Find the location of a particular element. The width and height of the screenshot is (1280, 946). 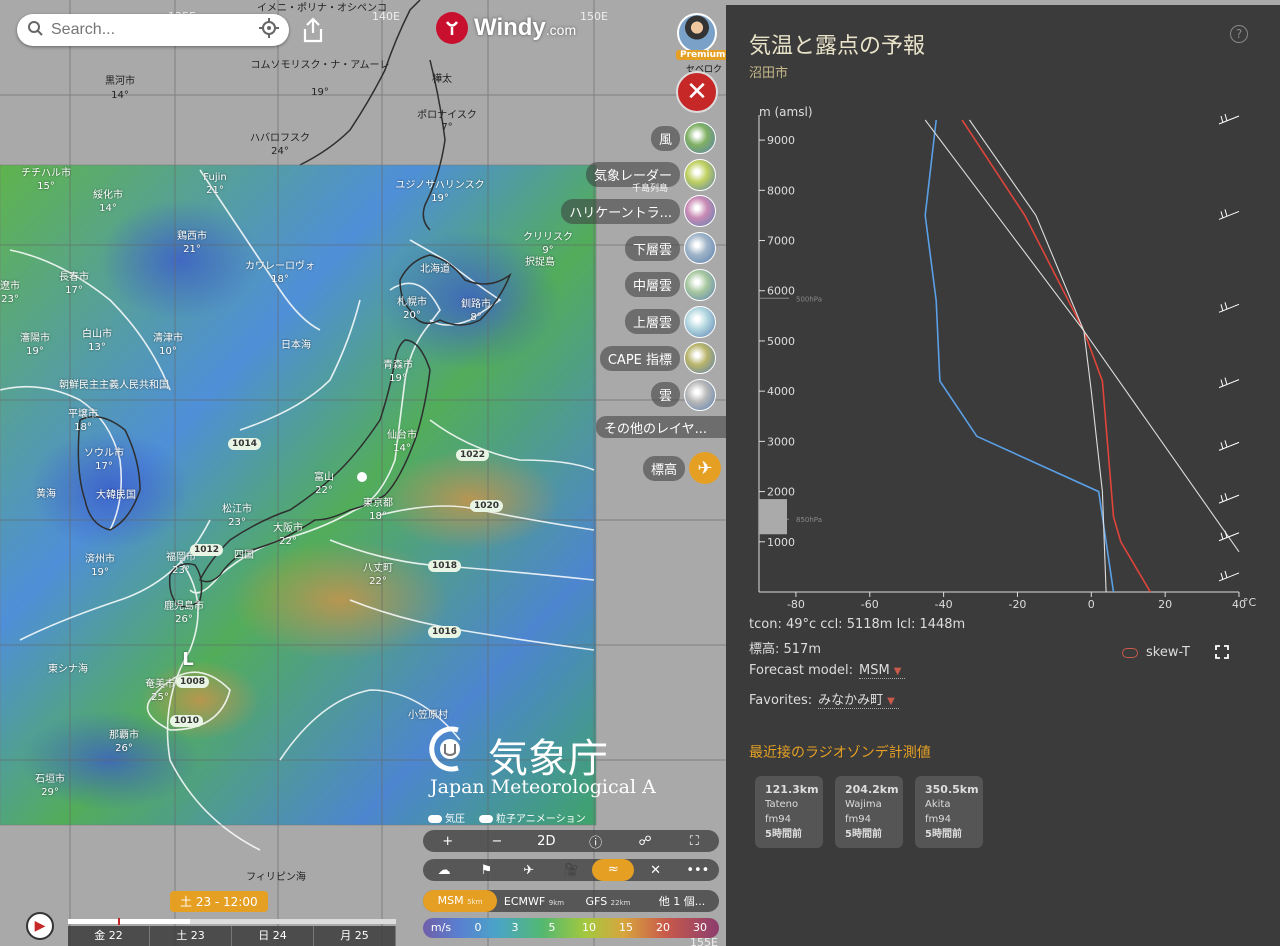

radiosonde-card: 121.3km Tateno fm94 5時間前 is located at coordinates (789, 812).